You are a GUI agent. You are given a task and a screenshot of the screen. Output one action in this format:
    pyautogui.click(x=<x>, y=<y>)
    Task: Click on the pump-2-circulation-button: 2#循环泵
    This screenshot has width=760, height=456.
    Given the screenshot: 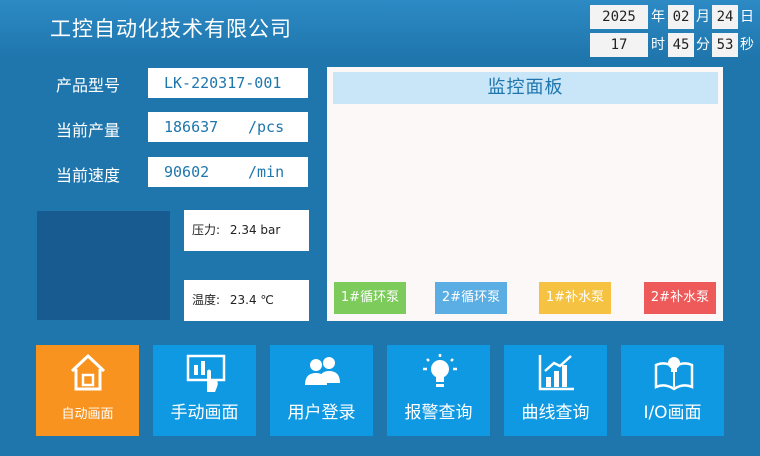 What is the action you would take?
    pyautogui.click(x=471, y=298)
    